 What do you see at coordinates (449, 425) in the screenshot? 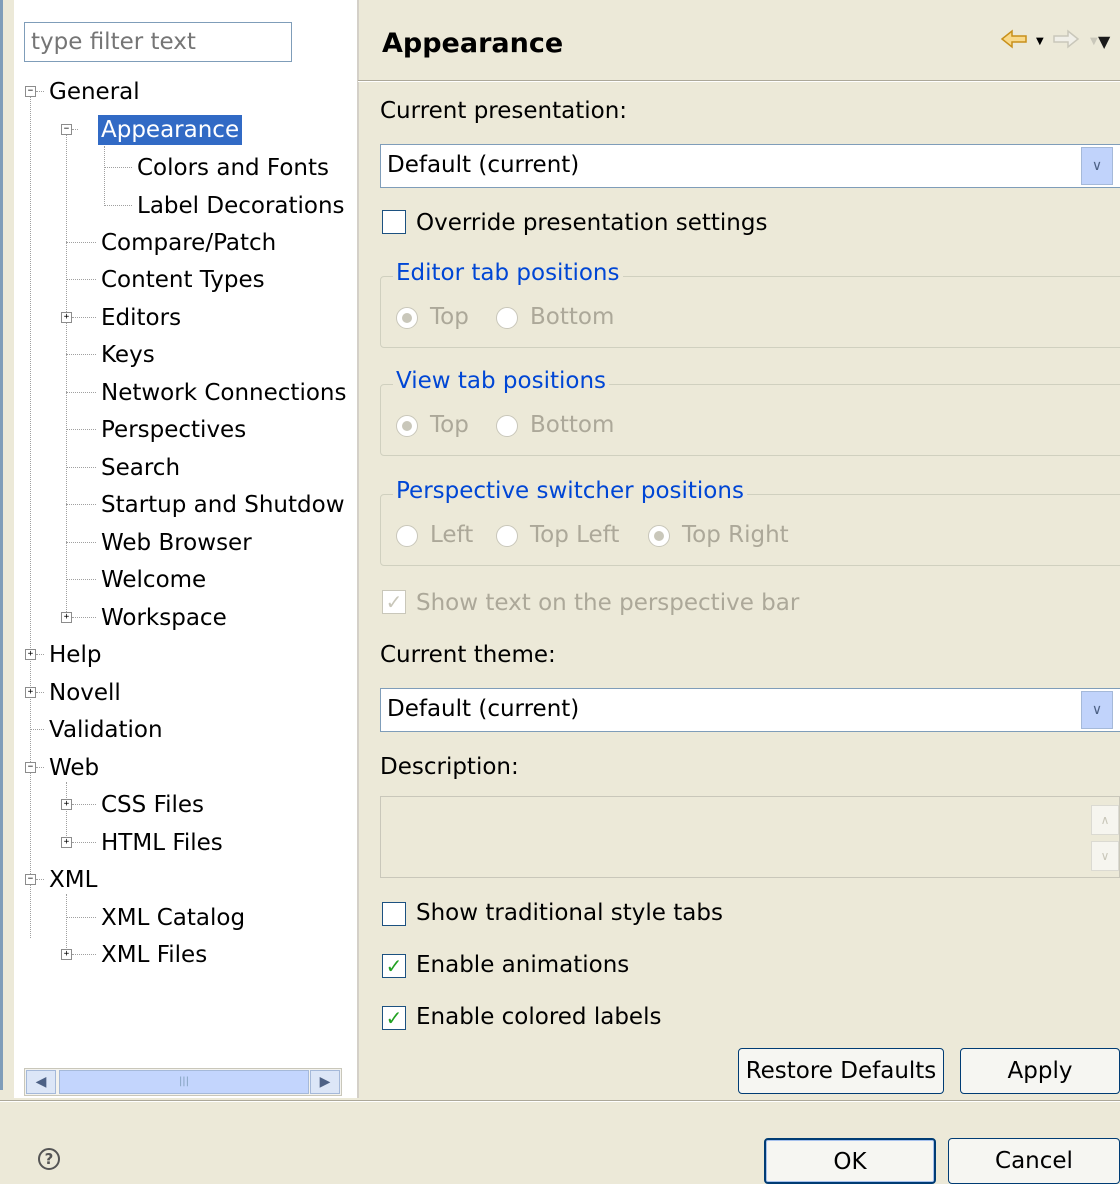
I see `view-top-label: Top` at bounding box center [449, 425].